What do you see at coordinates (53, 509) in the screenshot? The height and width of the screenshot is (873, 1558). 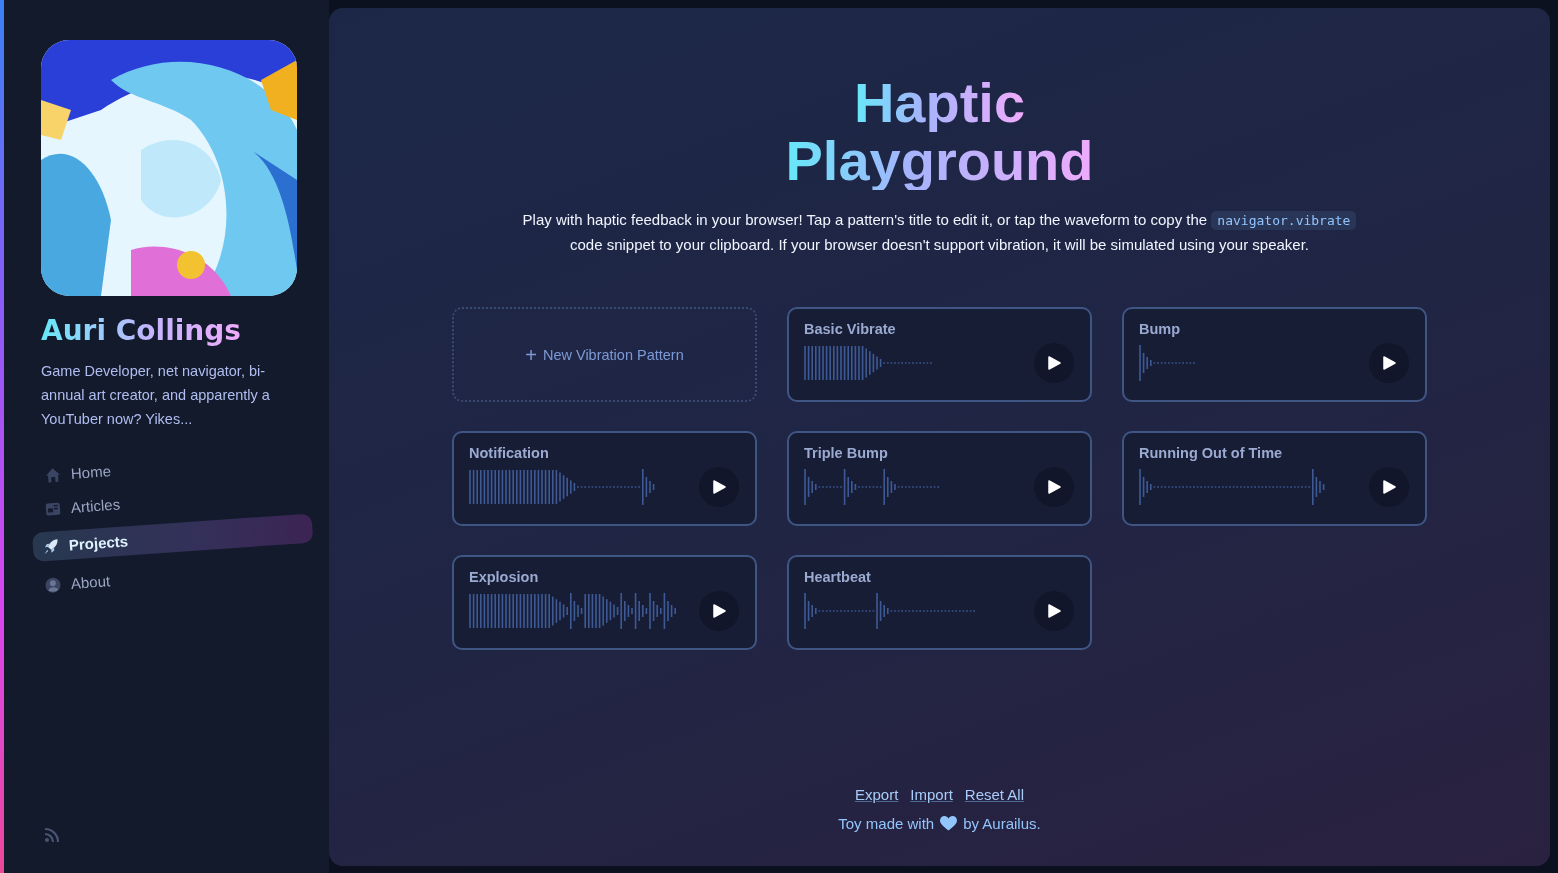 I see `newspaper-icon` at bounding box center [53, 509].